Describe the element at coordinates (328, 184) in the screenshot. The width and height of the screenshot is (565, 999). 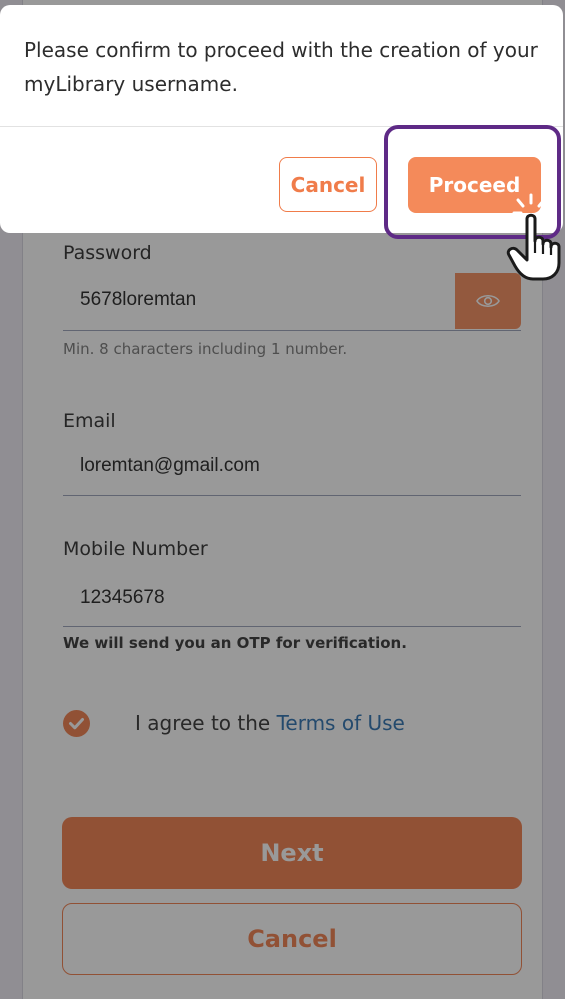
I see `dialog-cancel-button: Cancel` at that location.